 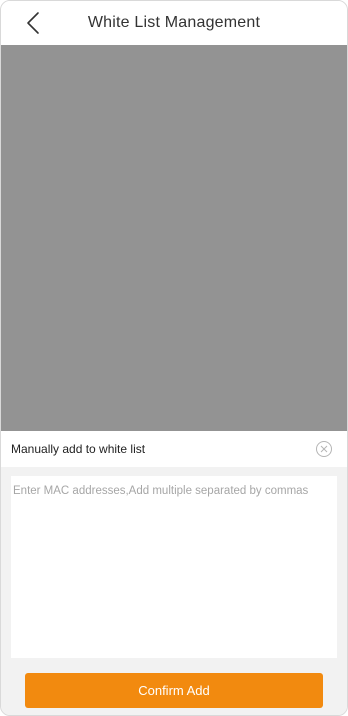 I want to click on navigation-bar: White List Management, so click(x=174, y=23).